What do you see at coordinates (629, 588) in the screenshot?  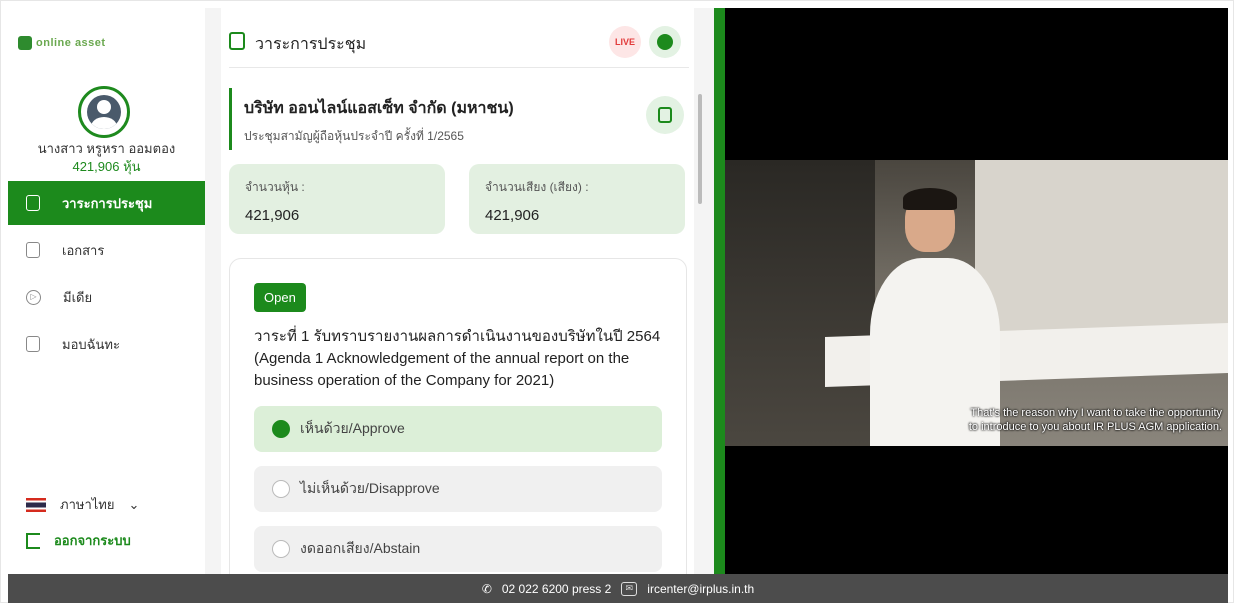 I see `mail-icon: ✉` at bounding box center [629, 588].